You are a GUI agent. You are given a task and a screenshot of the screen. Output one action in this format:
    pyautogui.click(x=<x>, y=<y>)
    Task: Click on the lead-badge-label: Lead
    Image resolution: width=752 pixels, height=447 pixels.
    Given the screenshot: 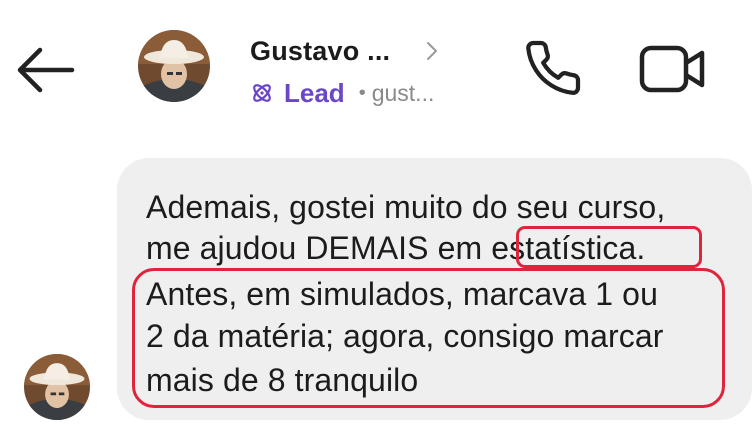 What is the action you would take?
    pyautogui.click(x=314, y=92)
    